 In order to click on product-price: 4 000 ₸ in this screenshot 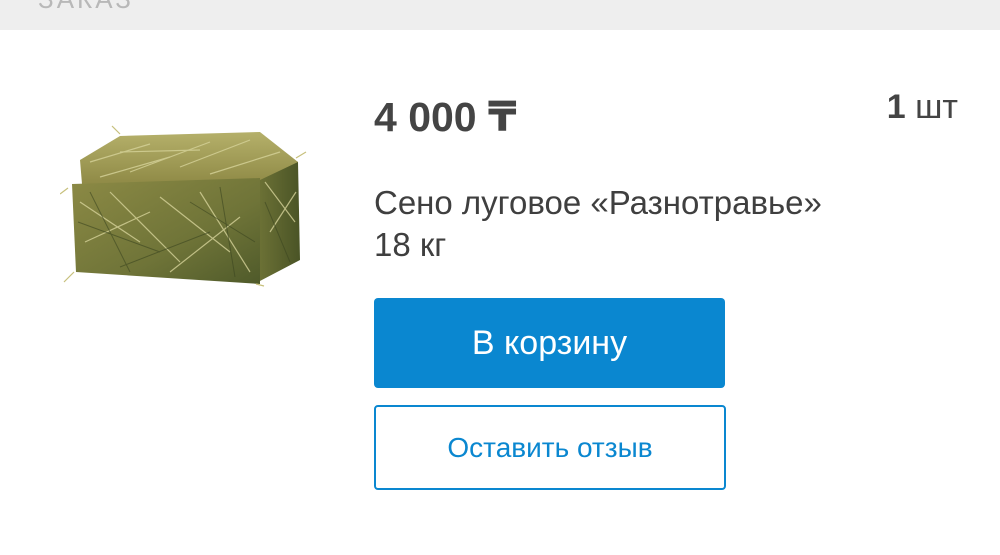, I will do `click(445, 117)`.